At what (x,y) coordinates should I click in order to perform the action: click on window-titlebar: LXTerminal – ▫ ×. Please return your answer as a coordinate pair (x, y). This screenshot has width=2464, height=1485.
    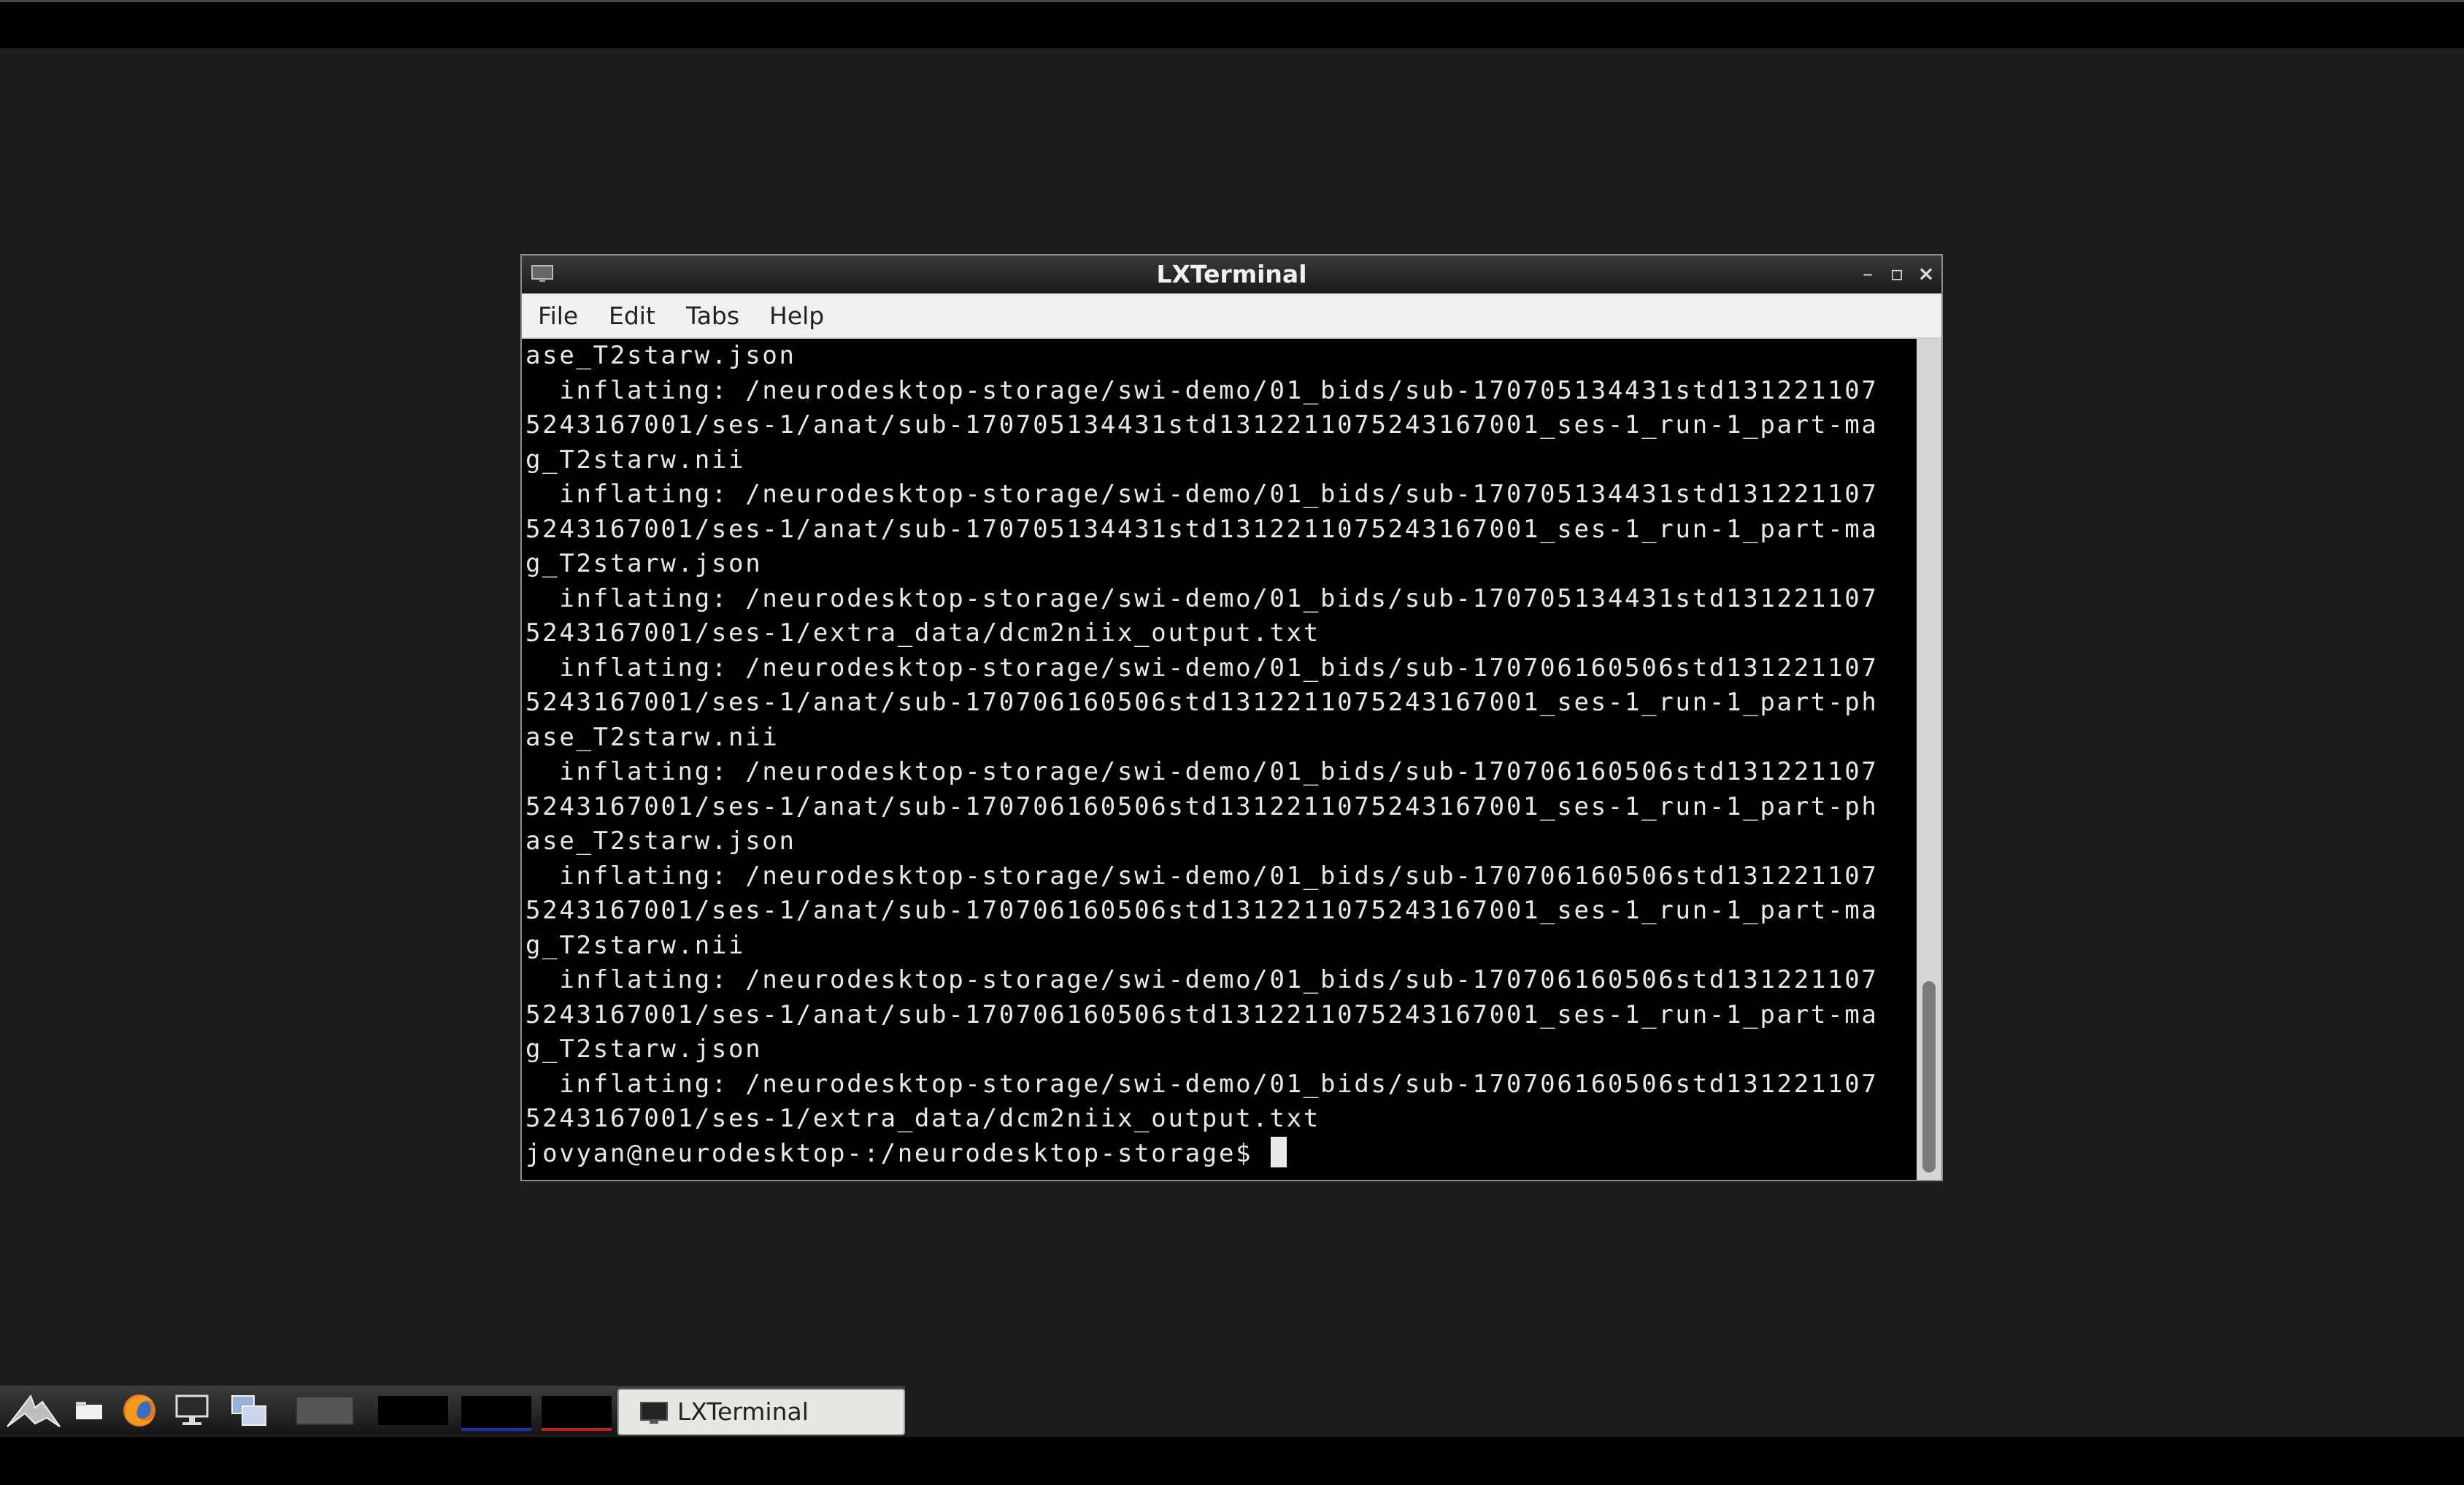
    Looking at the image, I should click on (1231, 274).